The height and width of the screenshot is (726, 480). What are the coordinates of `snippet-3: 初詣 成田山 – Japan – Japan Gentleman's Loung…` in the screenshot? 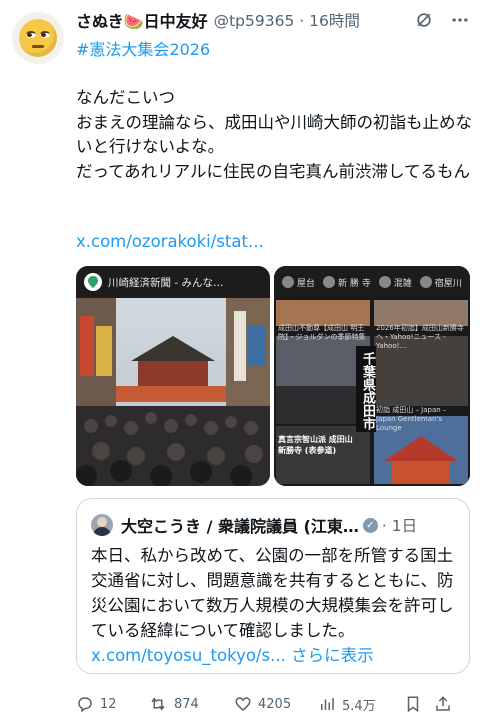 It's located at (411, 419).